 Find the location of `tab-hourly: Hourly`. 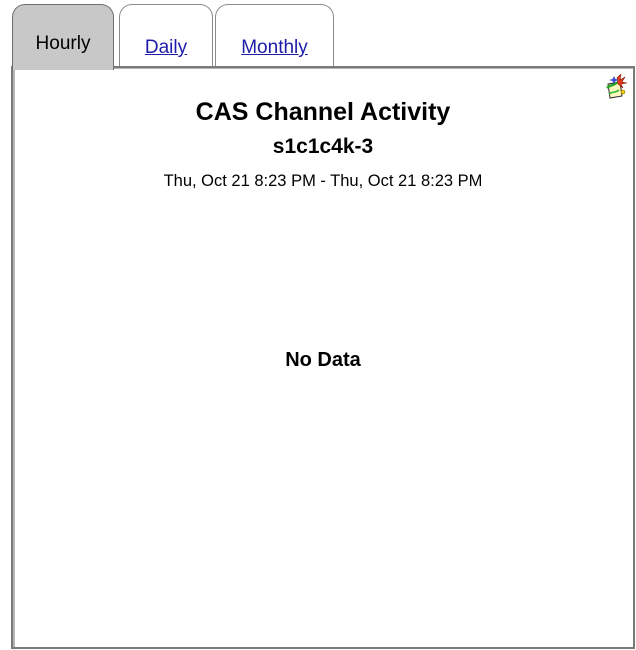

tab-hourly: Hourly is located at coordinates (63, 37).